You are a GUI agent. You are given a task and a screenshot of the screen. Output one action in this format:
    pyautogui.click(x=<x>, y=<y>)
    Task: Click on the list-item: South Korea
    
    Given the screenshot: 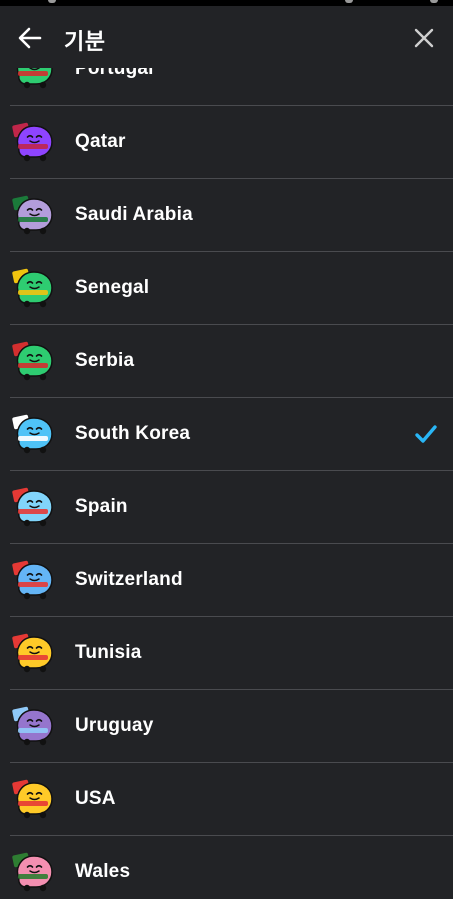 What is the action you would take?
    pyautogui.click(x=231, y=434)
    